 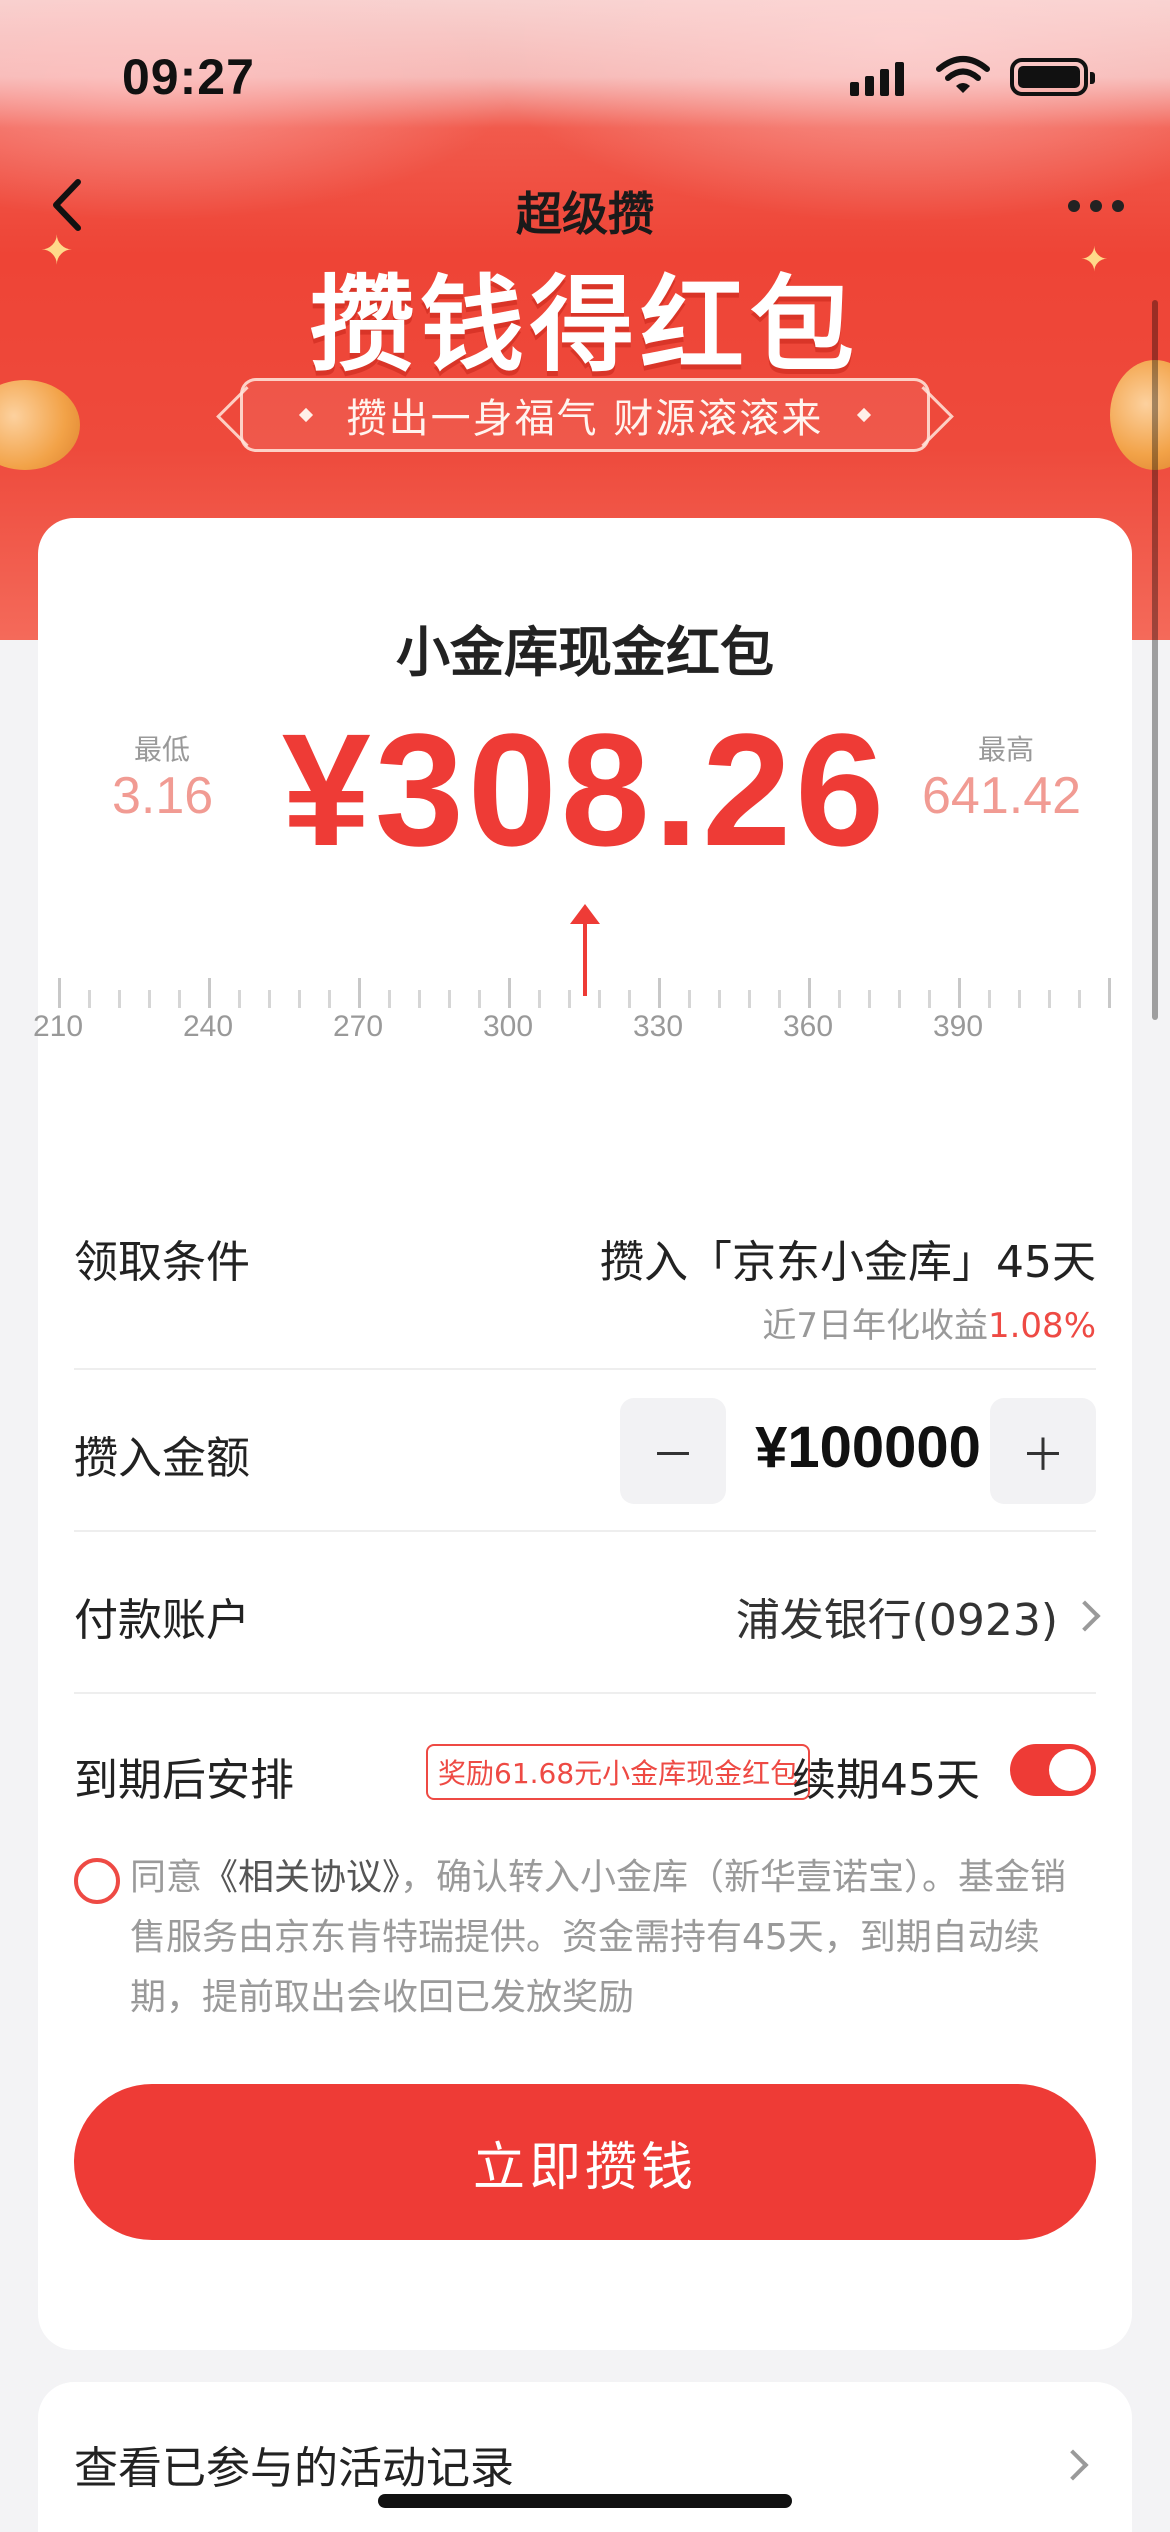 I want to click on yield-info: 近7日年化收益1.08%, so click(x=929, y=1322).